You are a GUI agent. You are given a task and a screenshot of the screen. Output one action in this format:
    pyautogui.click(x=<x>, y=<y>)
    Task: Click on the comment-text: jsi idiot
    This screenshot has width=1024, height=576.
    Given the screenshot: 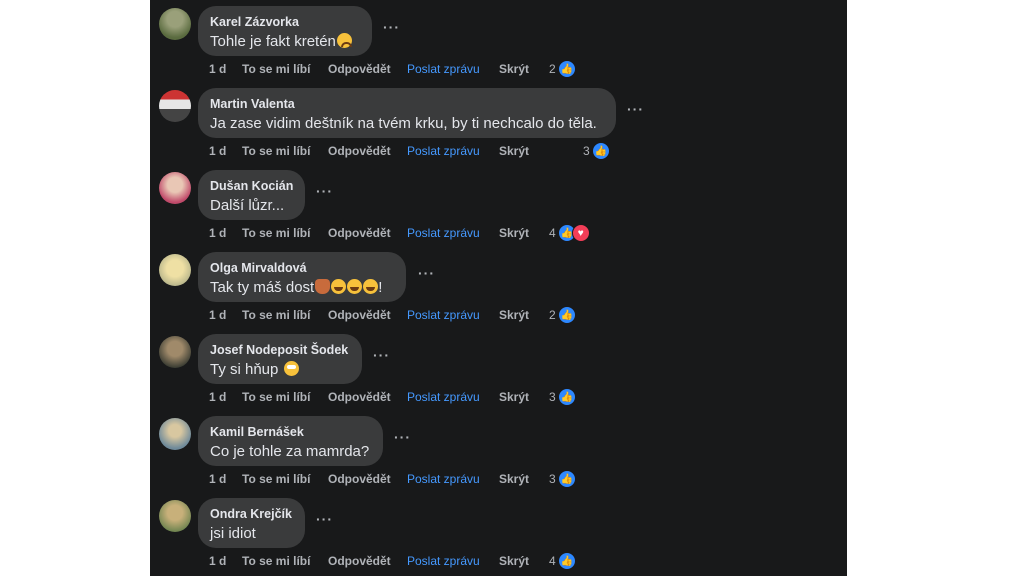 What is the action you would take?
    pyautogui.click(x=233, y=533)
    